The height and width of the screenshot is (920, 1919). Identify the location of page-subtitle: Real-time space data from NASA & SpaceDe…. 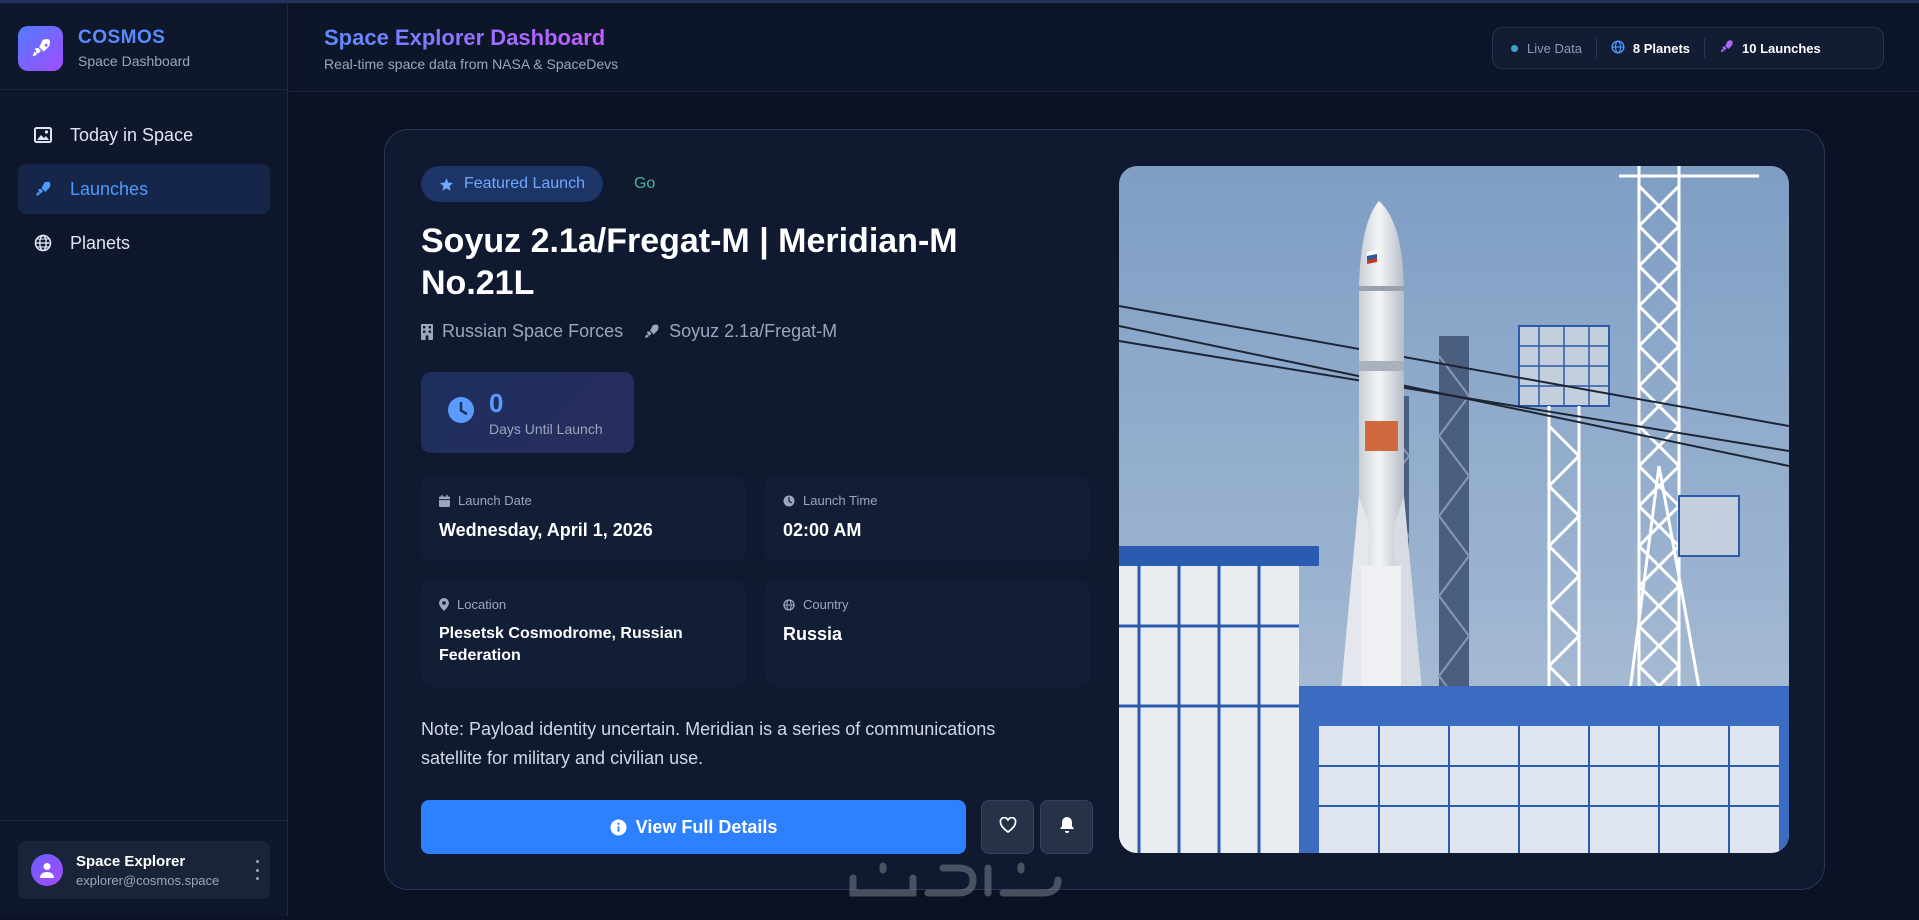
(471, 64).